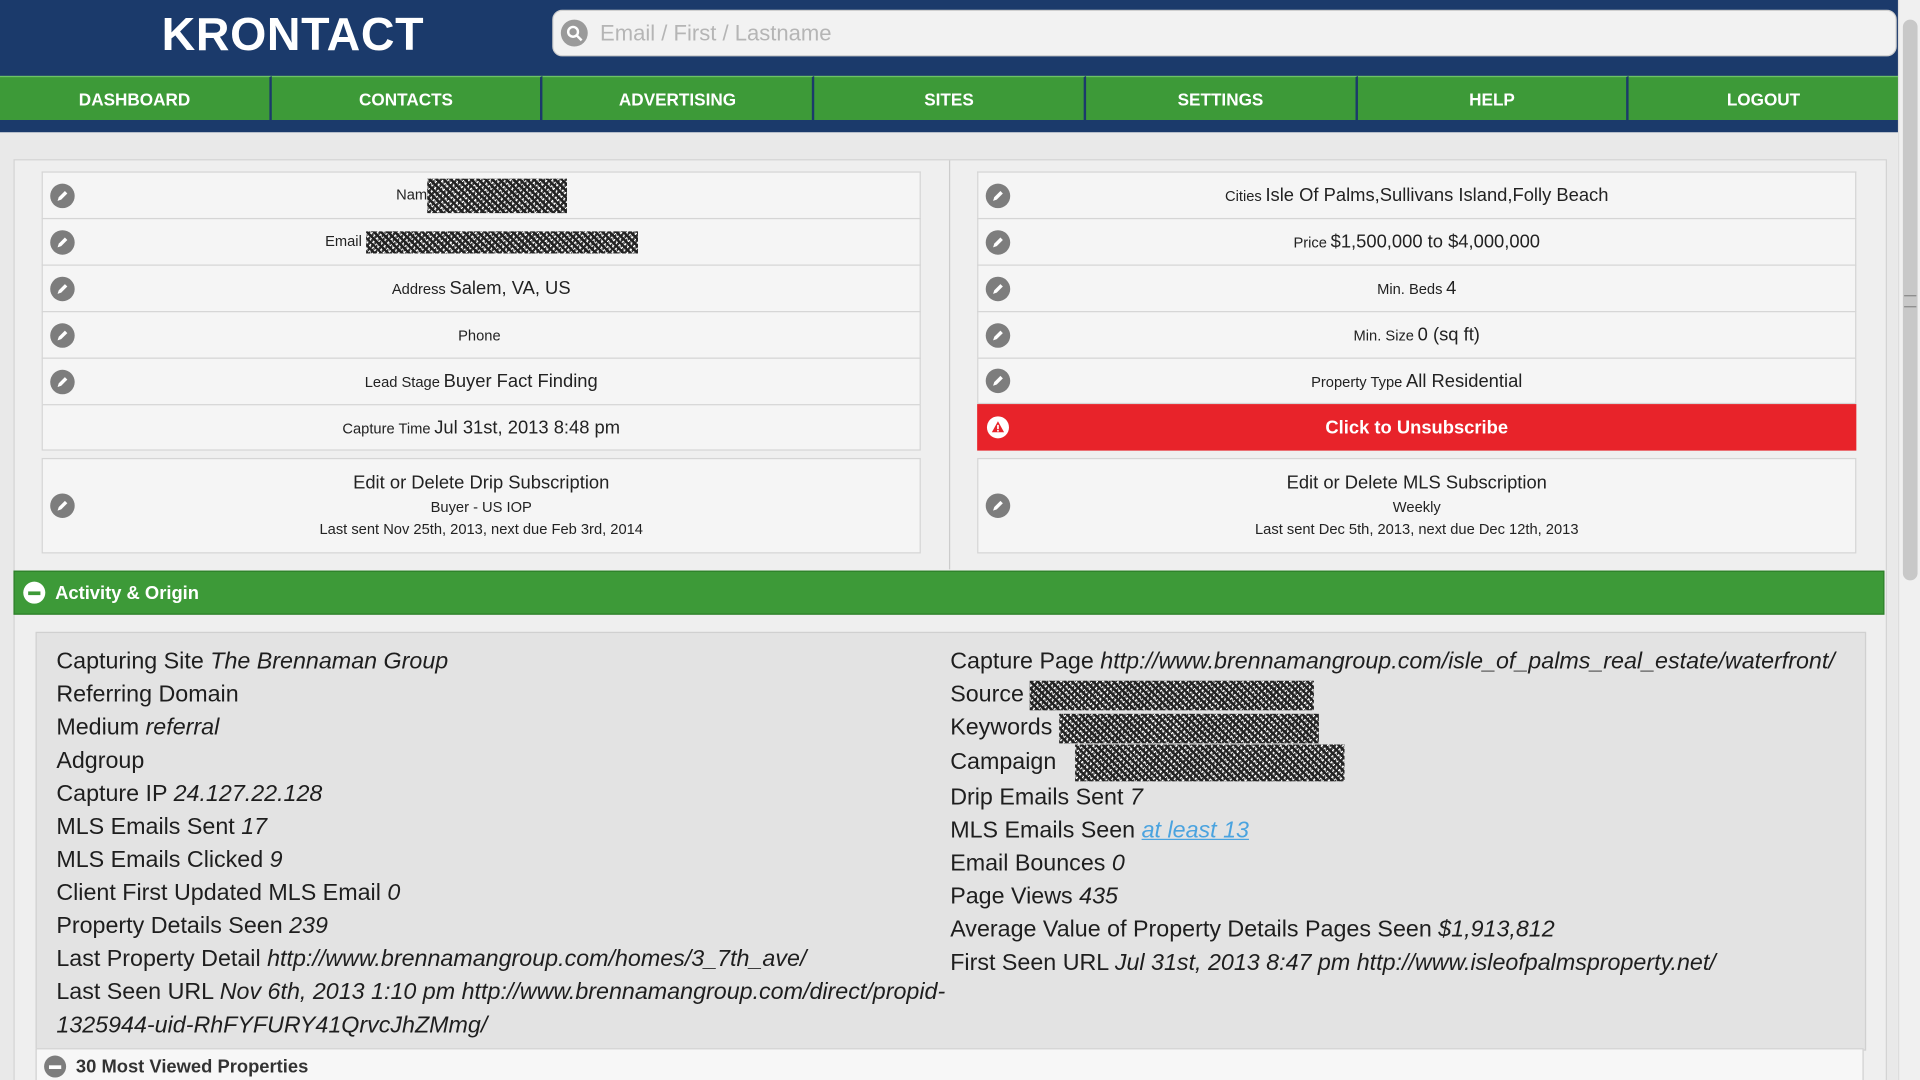 Image resolution: width=1920 pixels, height=1080 pixels. Describe the element at coordinates (949, 126) in the screenshot. I see `nav-underline` at that location.